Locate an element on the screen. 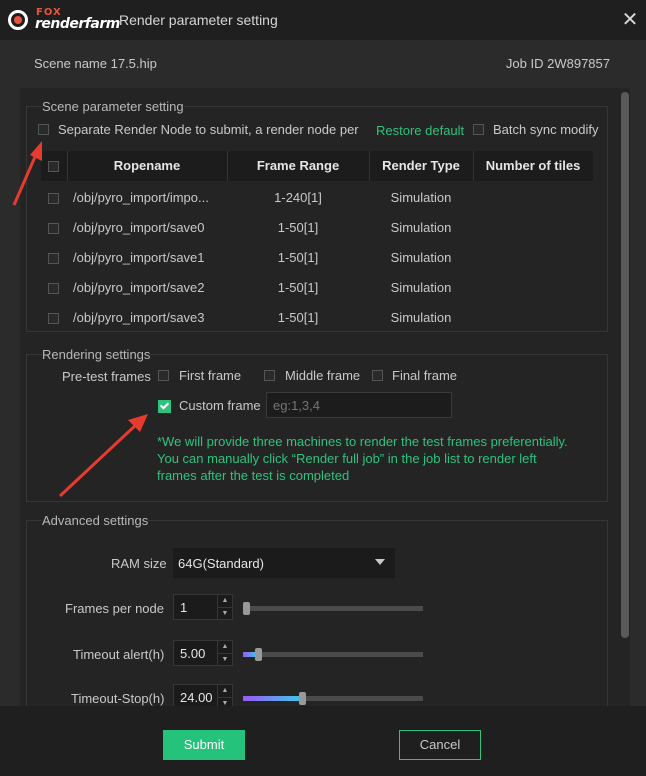 This screenshot has height=776, width=646. cancel-button: Cancel is located at coordinates (440, 745).